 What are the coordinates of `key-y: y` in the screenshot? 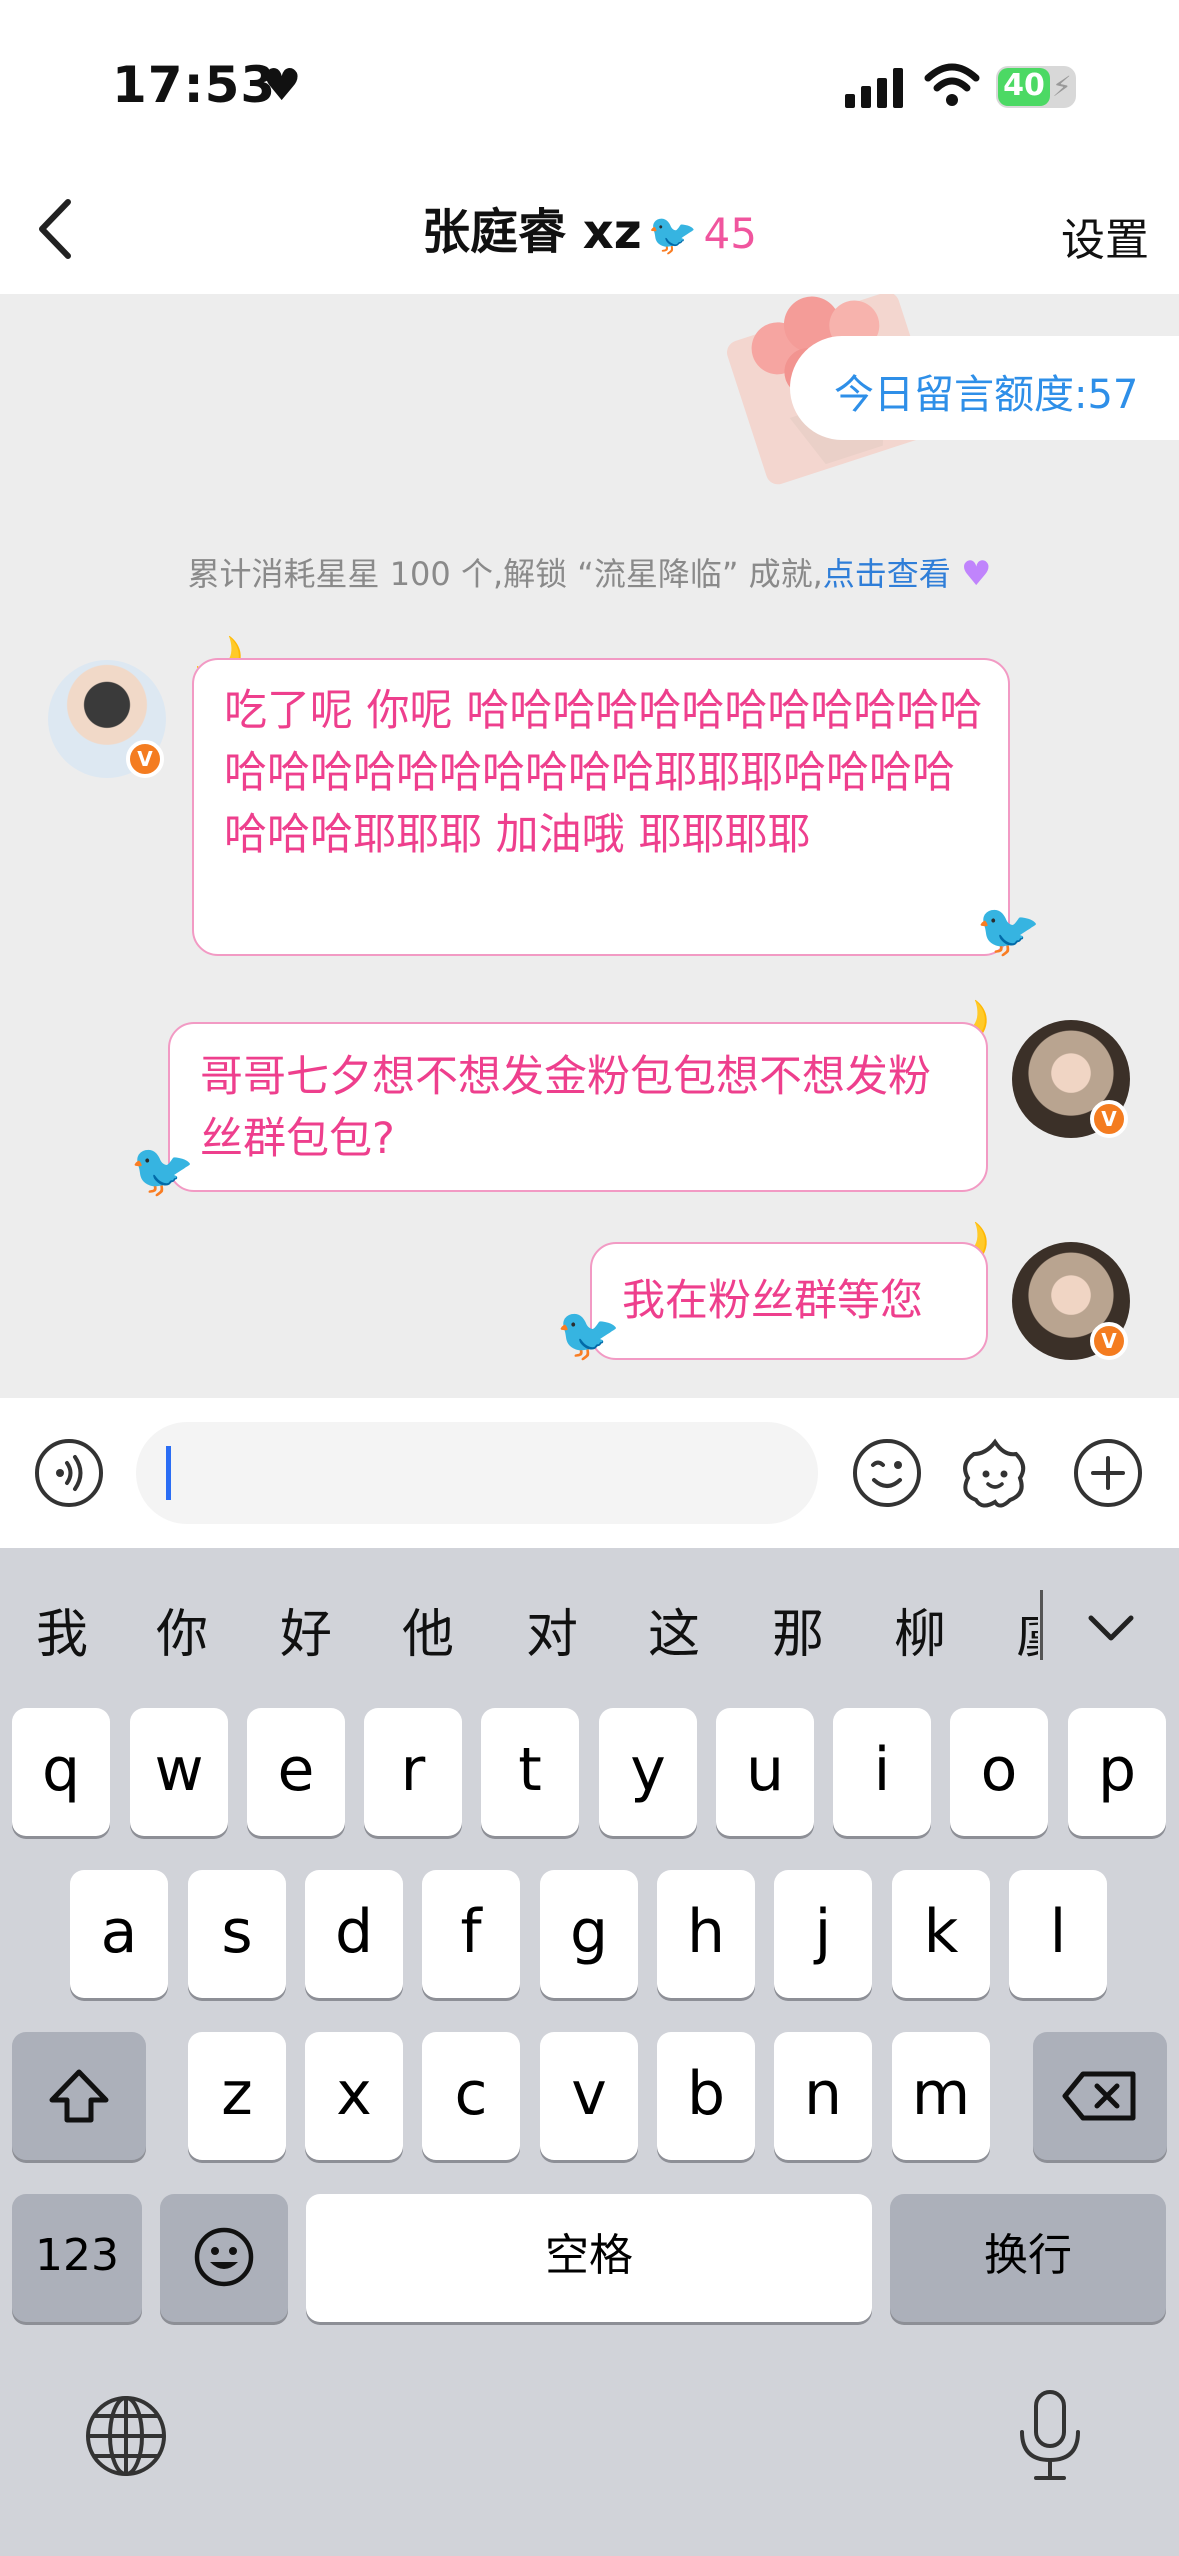 It's located at (648, 1772).